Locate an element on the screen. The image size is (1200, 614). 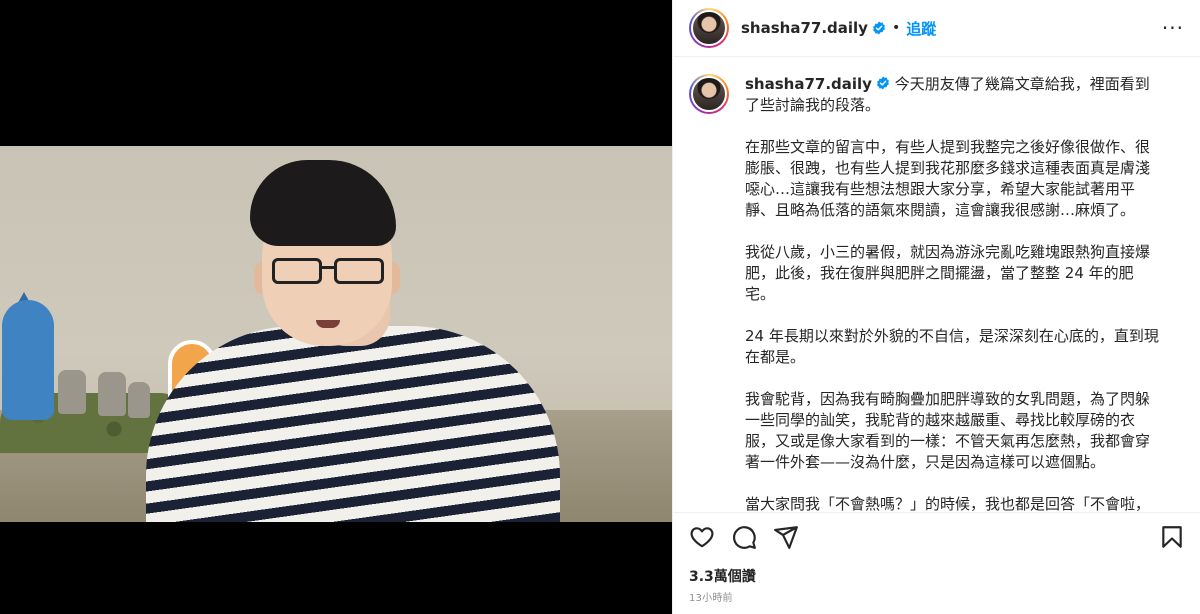
video-dino-toy is located at coordinates (28, 360).